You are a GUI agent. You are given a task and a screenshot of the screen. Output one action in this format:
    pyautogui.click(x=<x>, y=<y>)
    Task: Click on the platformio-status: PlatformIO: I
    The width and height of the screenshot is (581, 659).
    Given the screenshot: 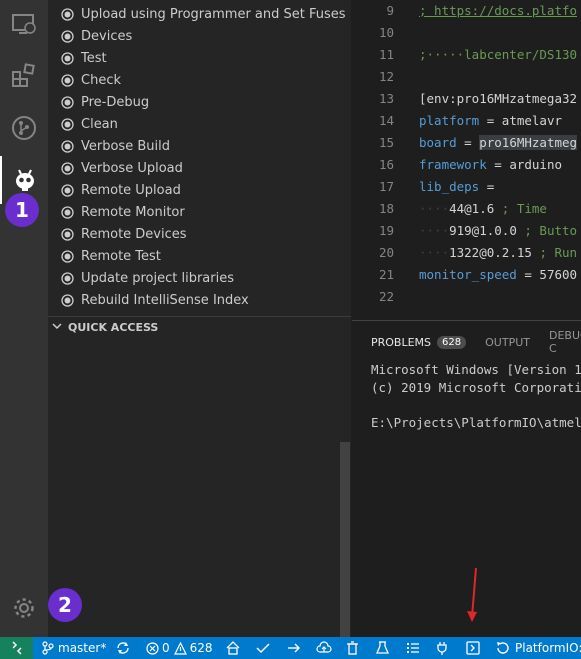 What is the action you would take?
    pyautogui.click(x=538, y=648)
    